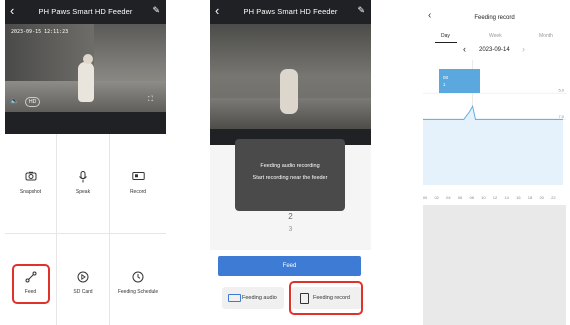 This screenshot has width=570, height=325. What do you see at coordinates (83, 292) in the screenshot?
I see `sd-card-label: SD Card` at bounding box center [83, 292].